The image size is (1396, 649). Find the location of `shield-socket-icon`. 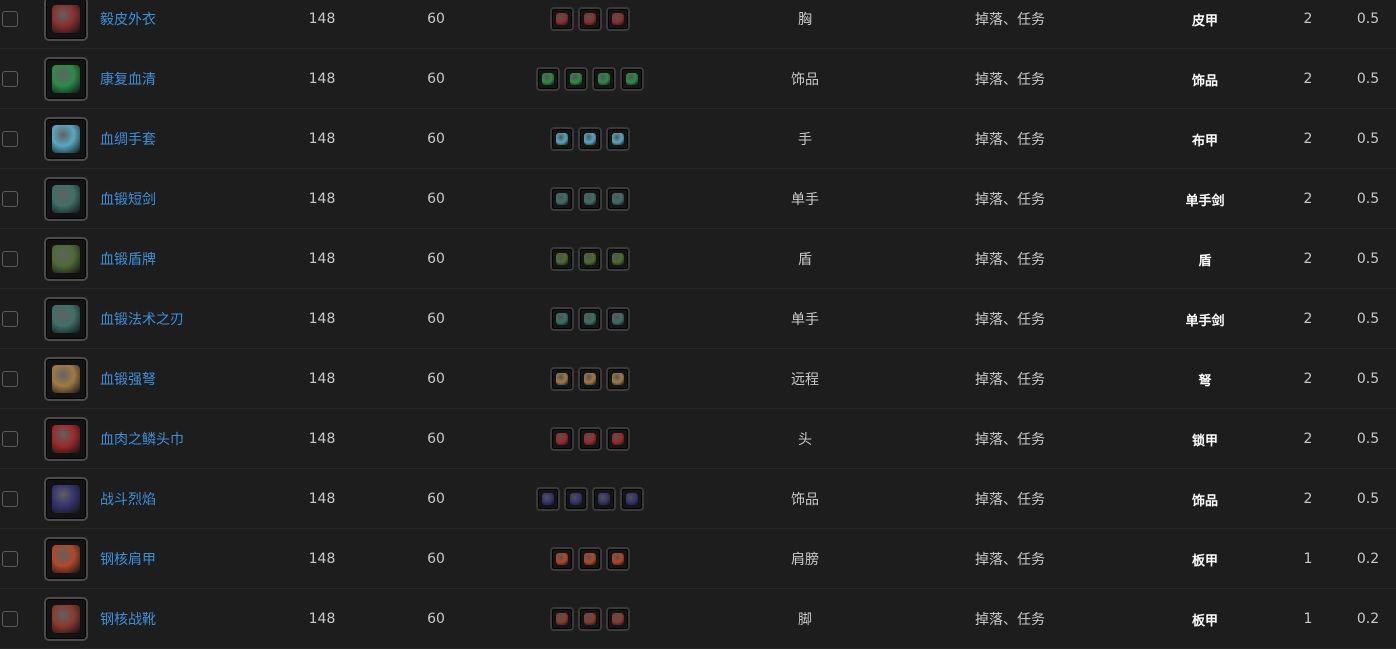

shield-socket-icon is located at coordinates (562, 259).